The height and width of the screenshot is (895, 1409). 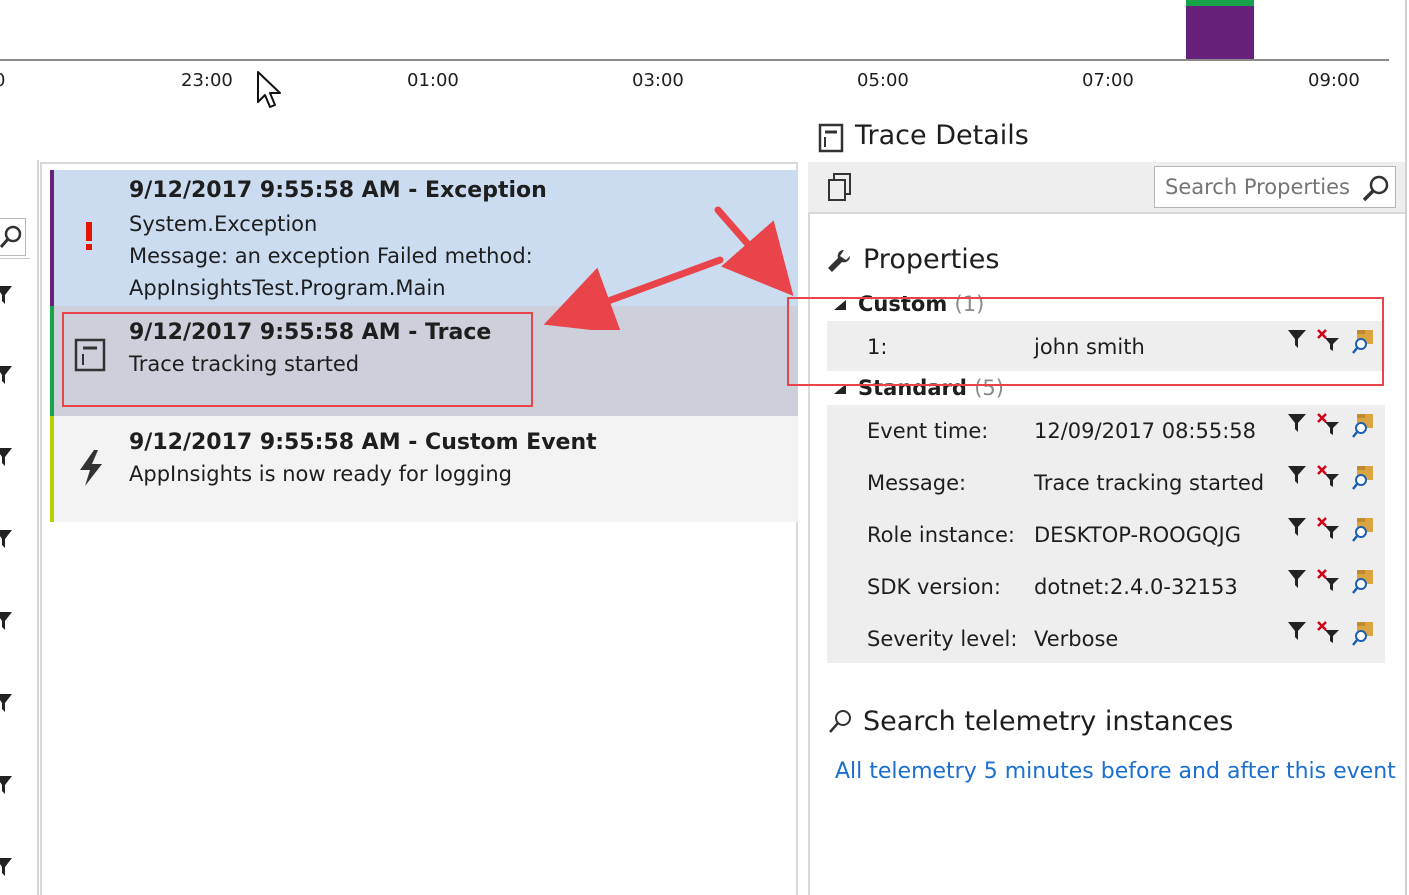 What do you see at coordinates (363, 442) in the screenshot?
I see `event-title: 9/12/2017 9:55:58 AM - Custom Event` at bounding box center [363, 442].